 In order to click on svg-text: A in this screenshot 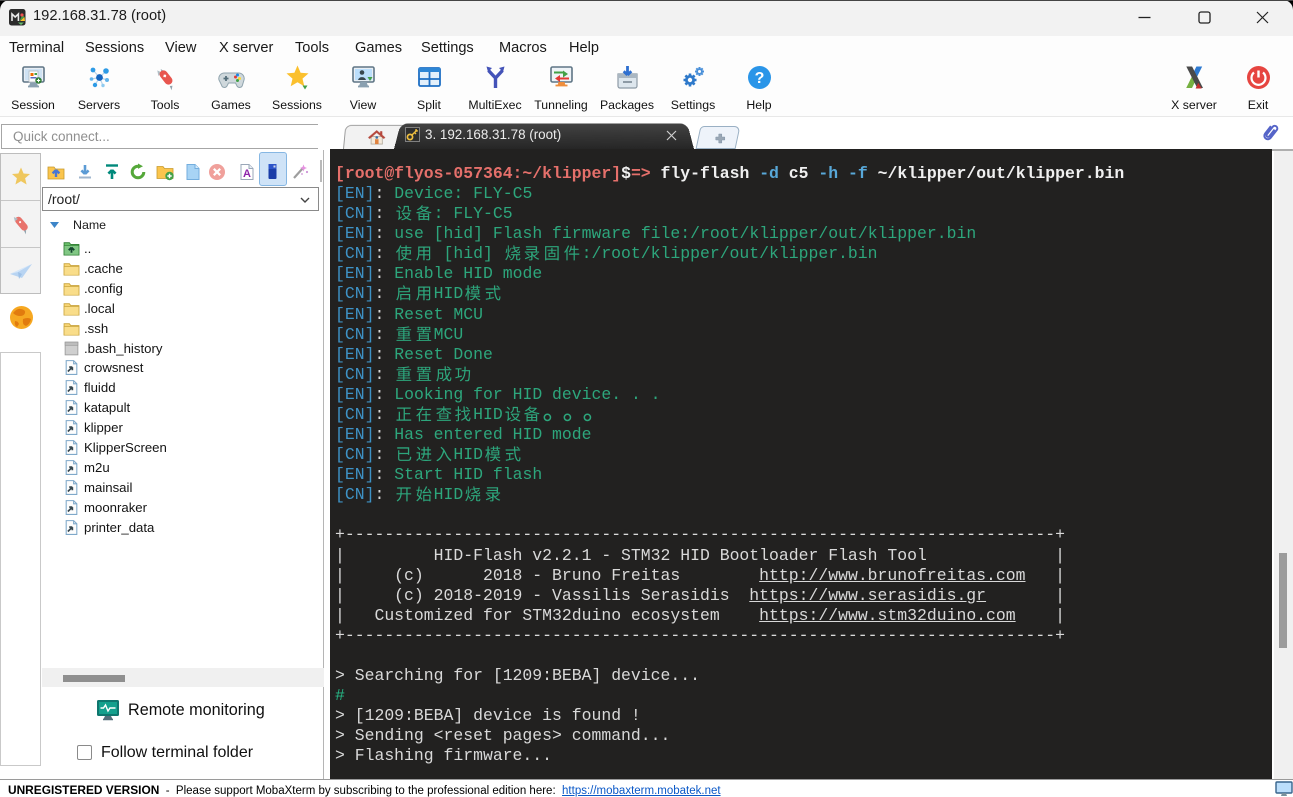, I will do `click(247, 174)`.